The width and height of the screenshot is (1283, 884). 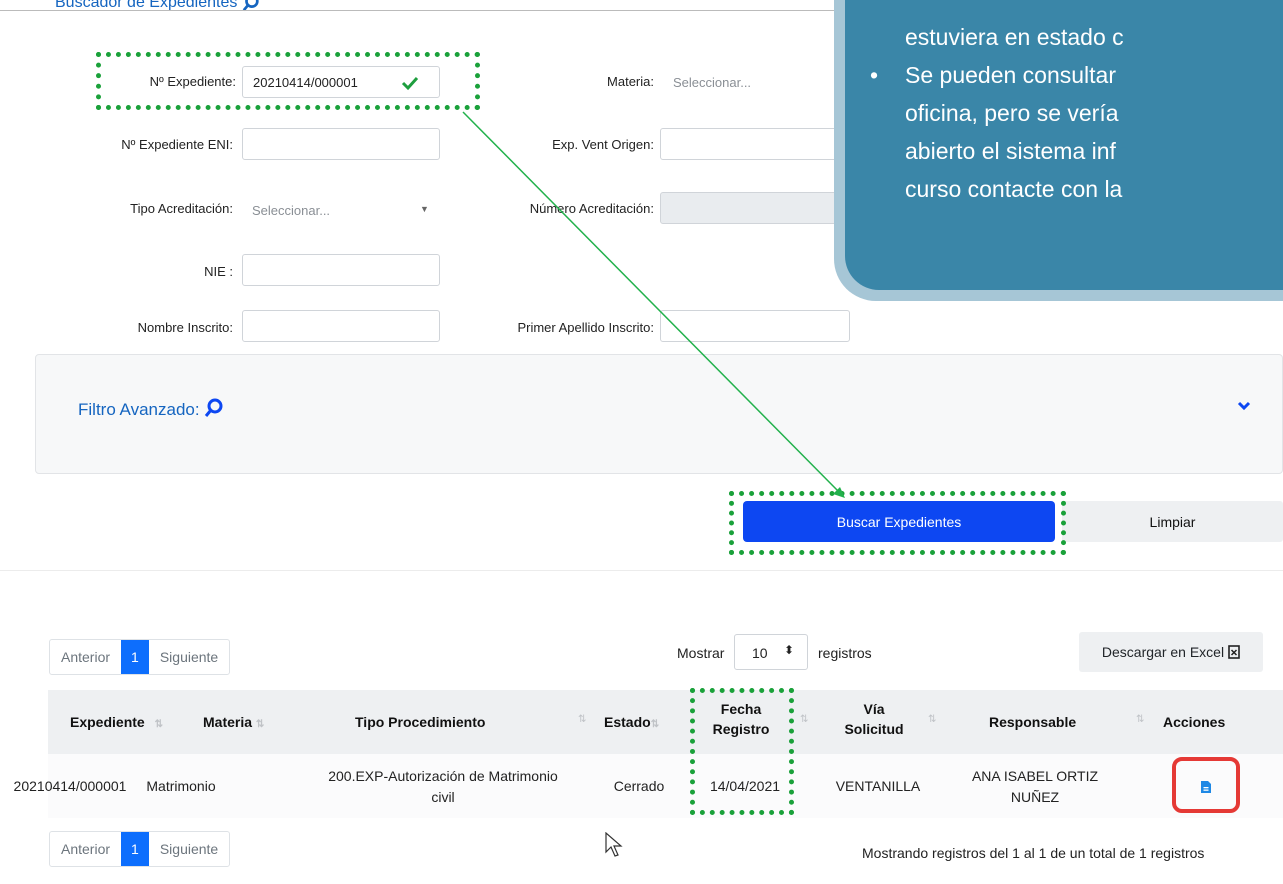 What do you see at coordinates (1234, 652) in the screenshot?
I see `excel-file-icon` at bounding box center [1234, 652].